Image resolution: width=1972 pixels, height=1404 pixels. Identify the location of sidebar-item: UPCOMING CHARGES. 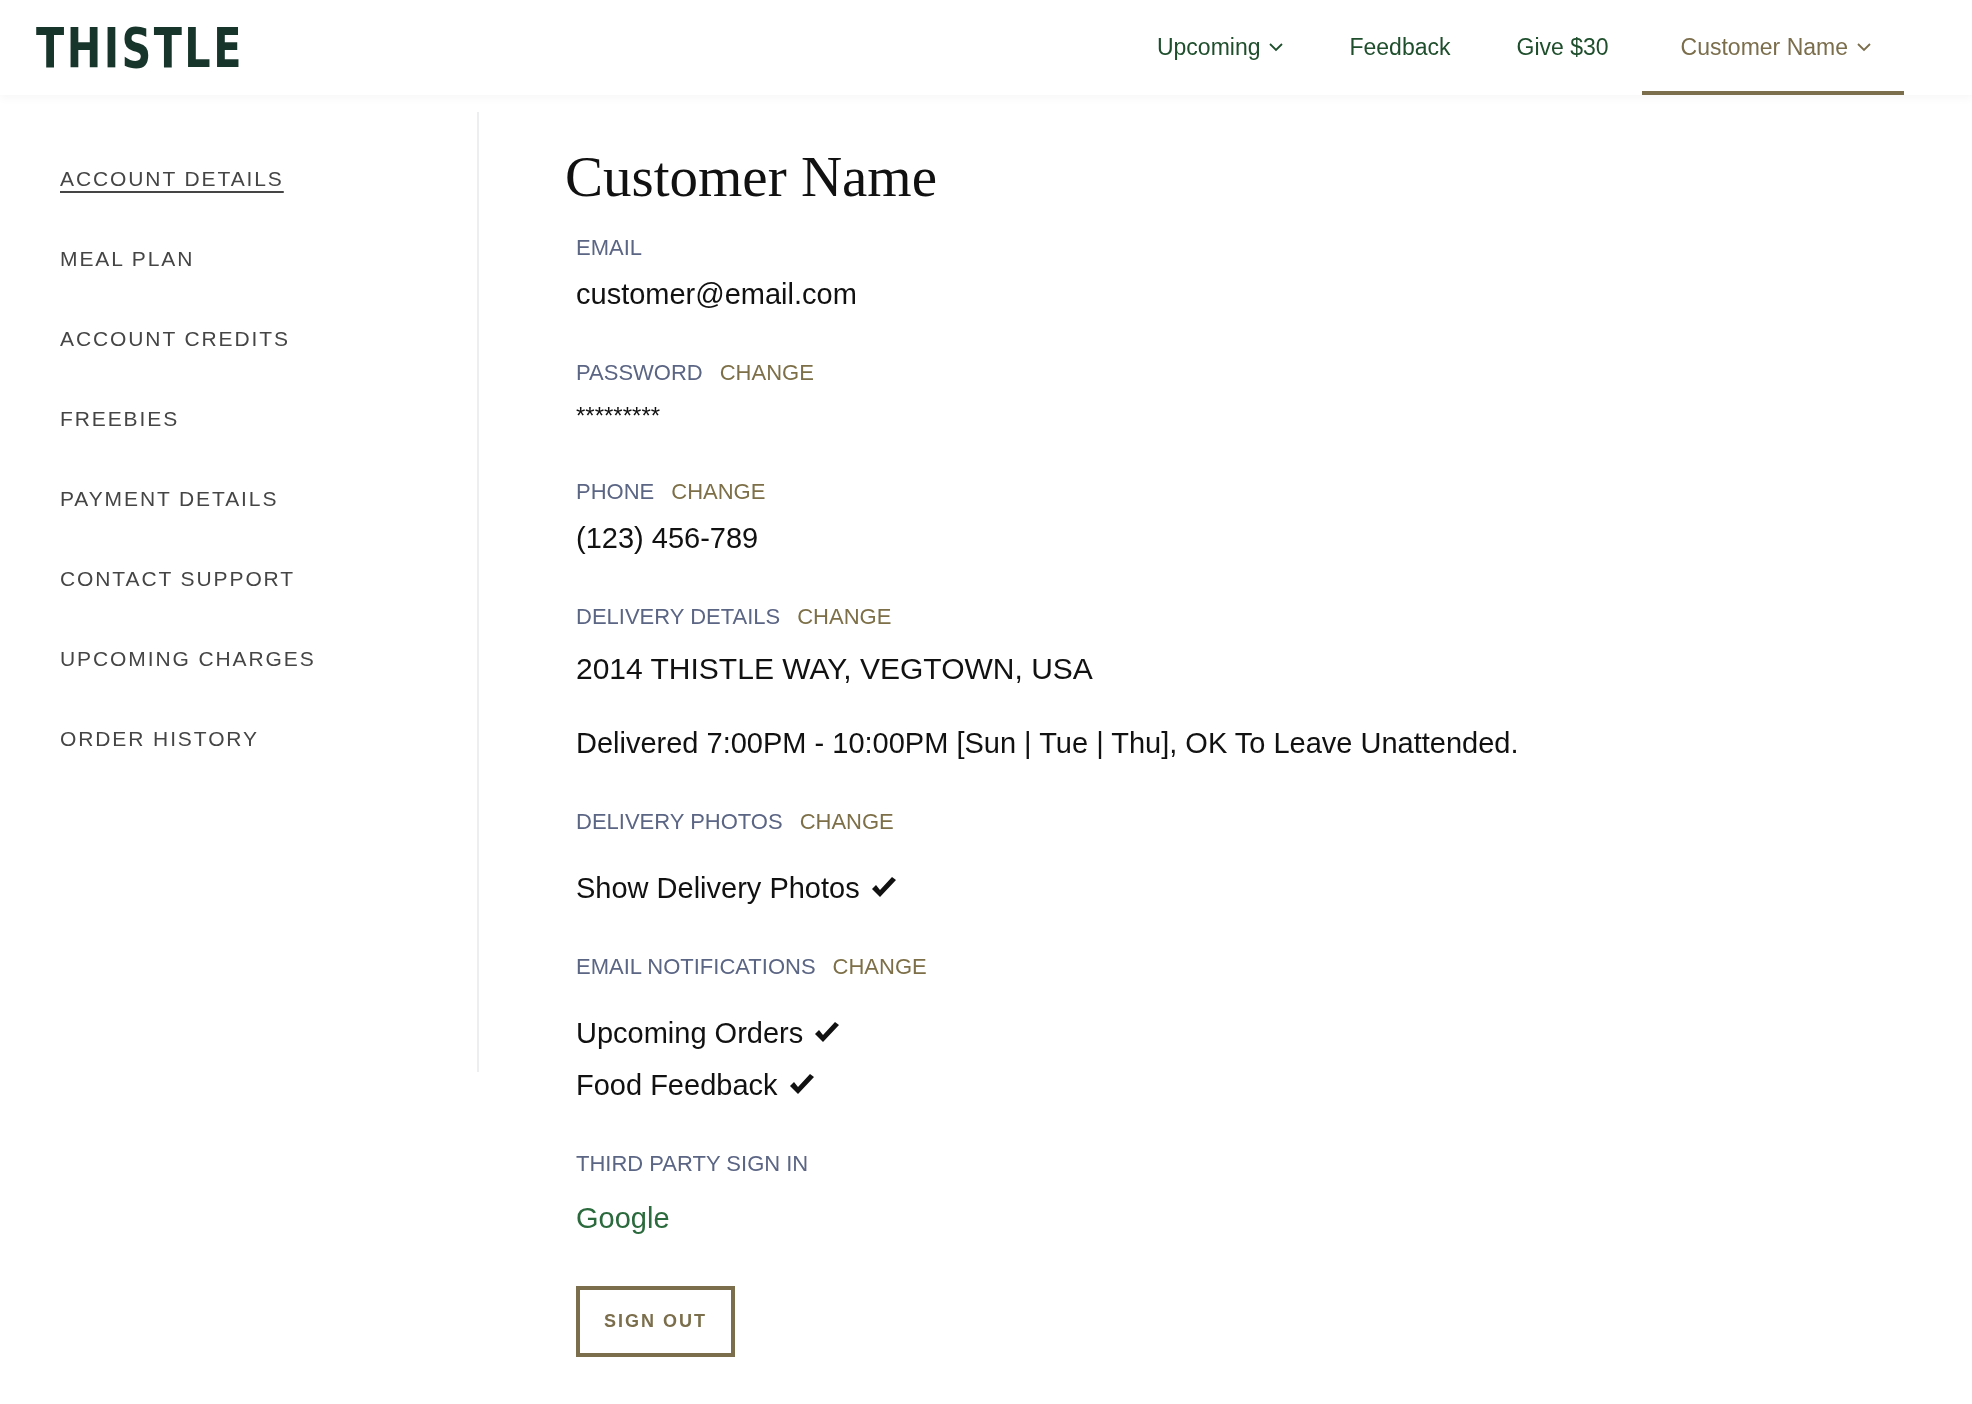
(188, 659).